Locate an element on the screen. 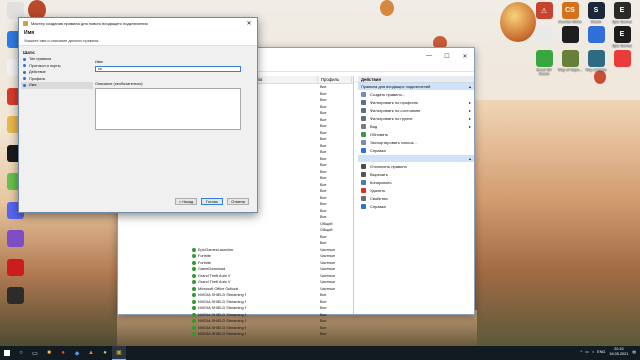 Image resolution: width=640 pixels, height=360 pixels. language-indicator: ENG is located at coordinates (601, 352).